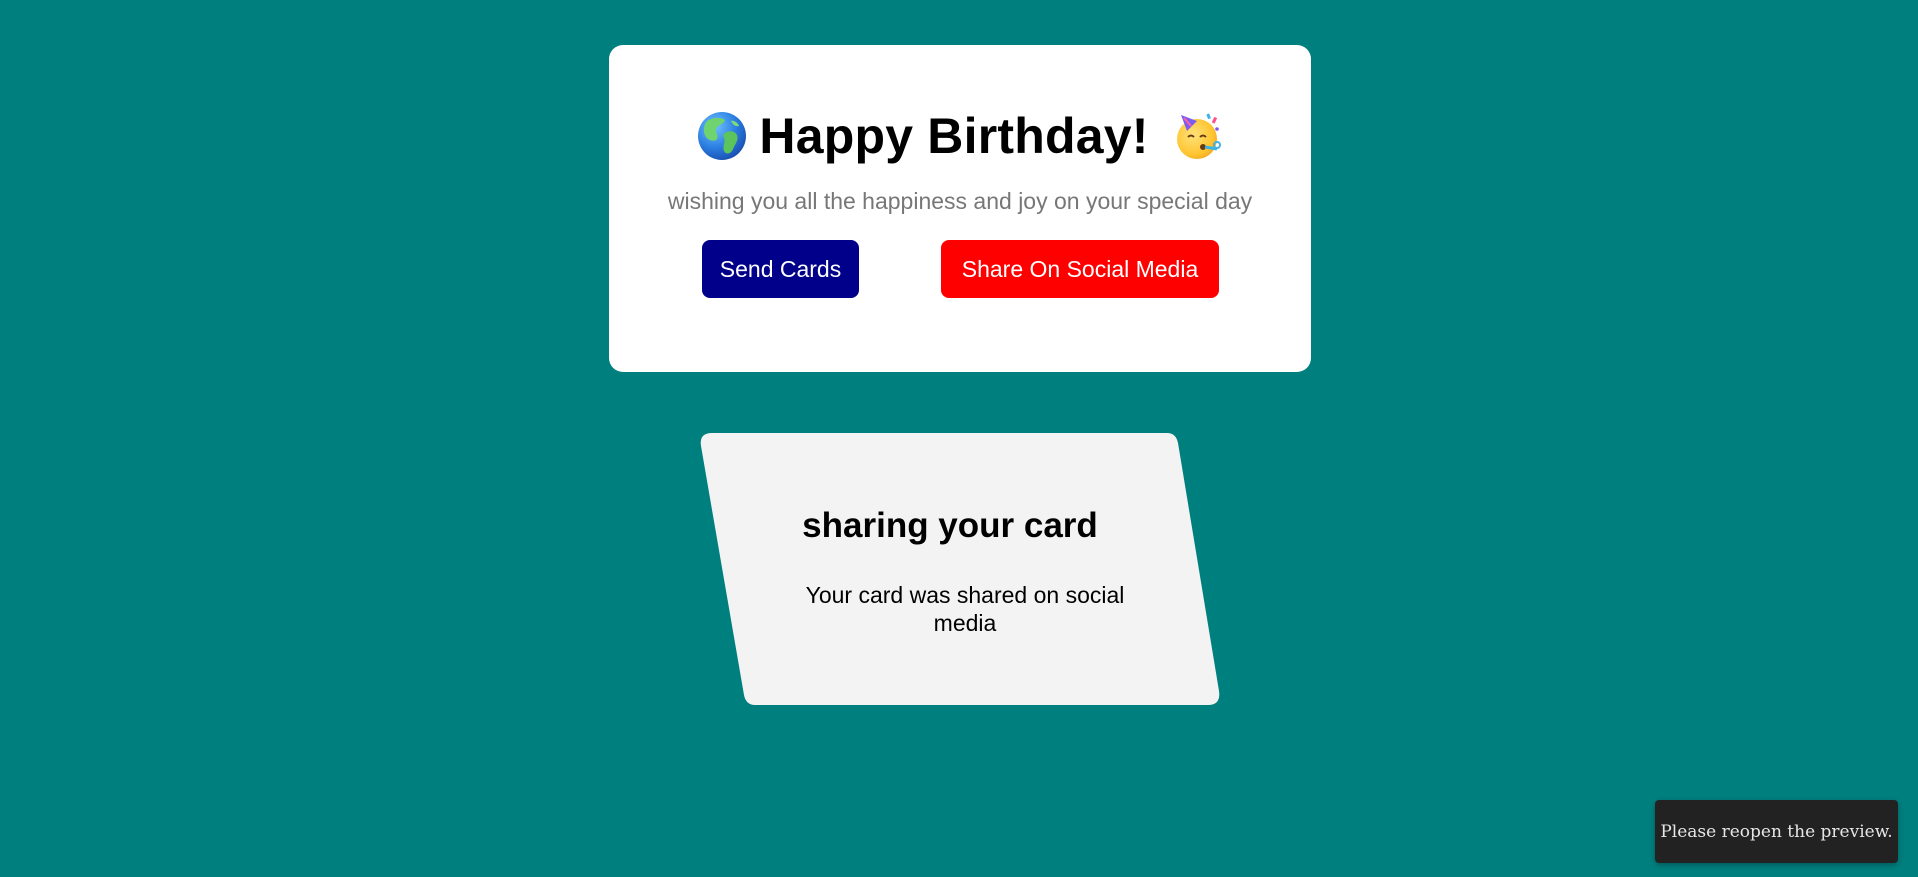  I want to click on card-title-row: Happy Birthday!, so click(960, 136).